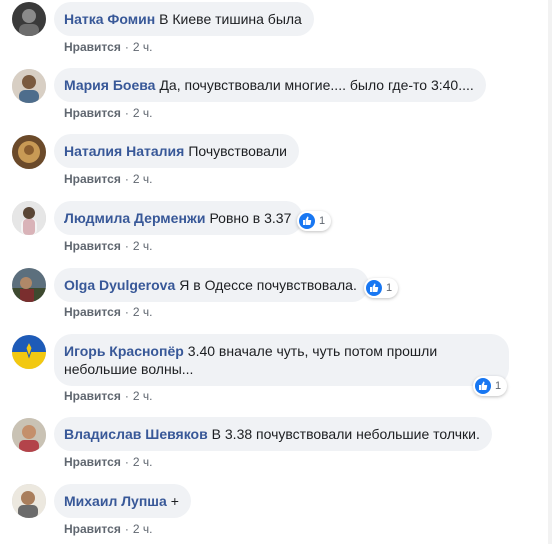 The width and height of the screenshot is (552, 544). I want to click on comment-bubble: Михаил Лупша +, so click(122, 501).